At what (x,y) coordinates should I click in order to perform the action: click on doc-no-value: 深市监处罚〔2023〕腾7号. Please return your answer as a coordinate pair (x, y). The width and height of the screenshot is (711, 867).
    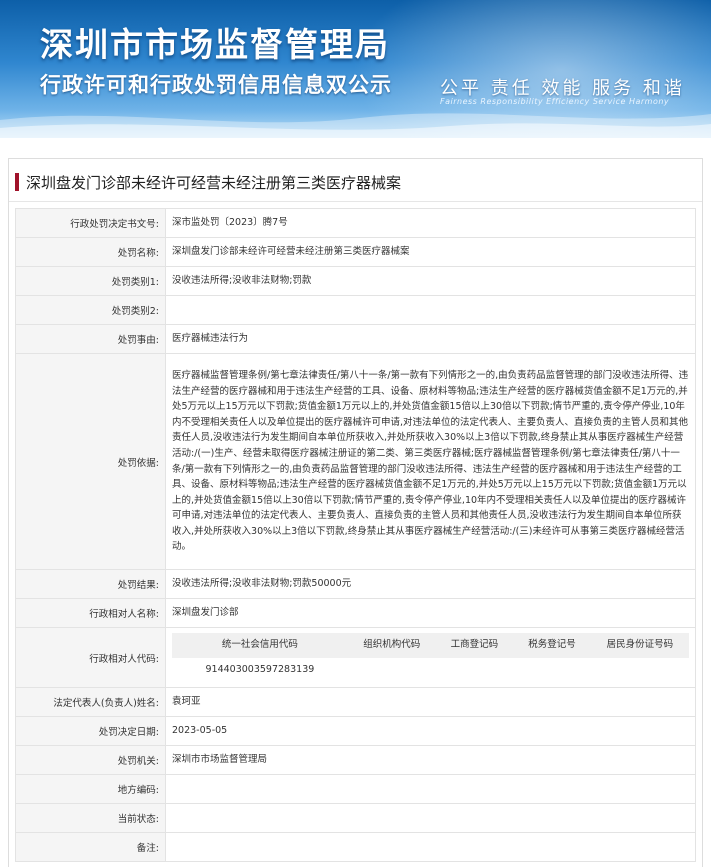
    Looking at the image, I should click on (430, 223).